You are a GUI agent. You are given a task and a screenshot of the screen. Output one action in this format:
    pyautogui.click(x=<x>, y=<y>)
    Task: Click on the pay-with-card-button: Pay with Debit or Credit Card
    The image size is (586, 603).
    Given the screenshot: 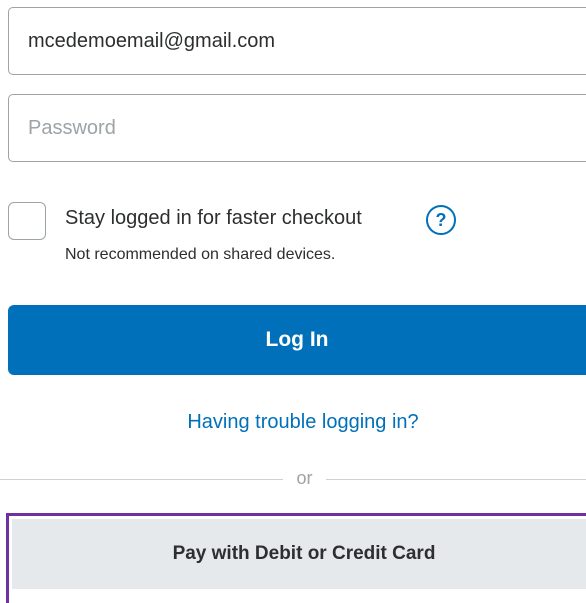 What is the action you would take?
    pyautogui.click(x=299, y=554)
    